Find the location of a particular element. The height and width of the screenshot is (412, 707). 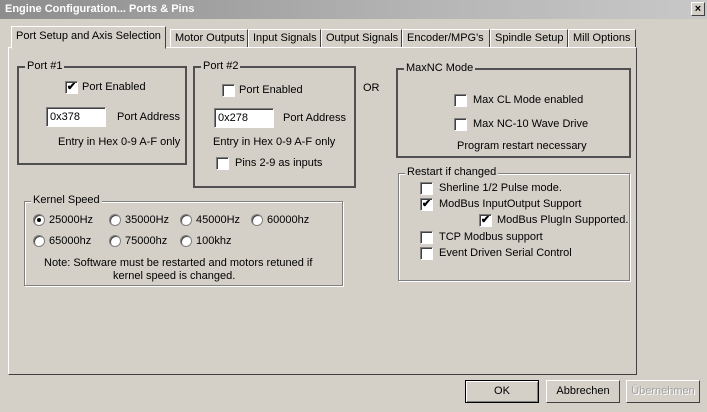

title-bar: Engine Configuration... Ports & Pins × is located at coordinates (353, 9).